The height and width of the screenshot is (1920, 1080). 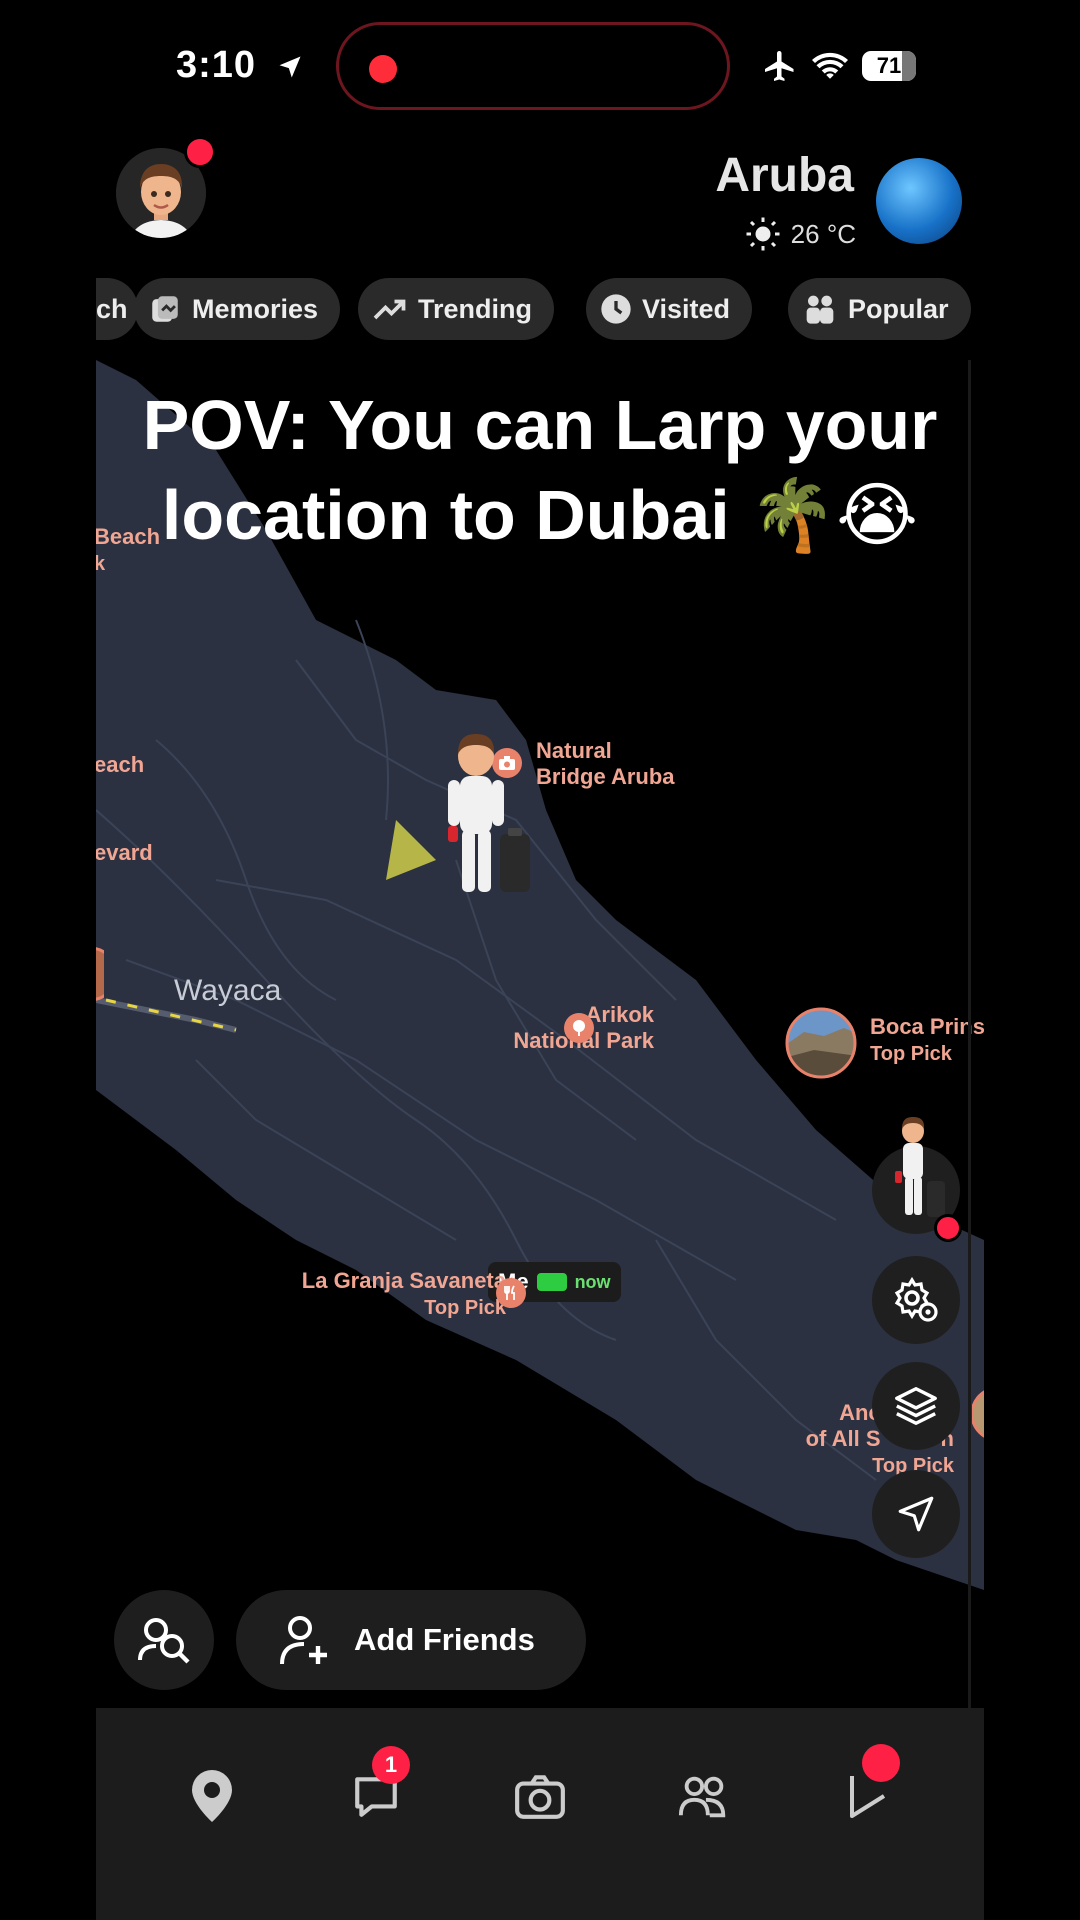 I want to click on add-user-icon, so click(x=303, y=1640).